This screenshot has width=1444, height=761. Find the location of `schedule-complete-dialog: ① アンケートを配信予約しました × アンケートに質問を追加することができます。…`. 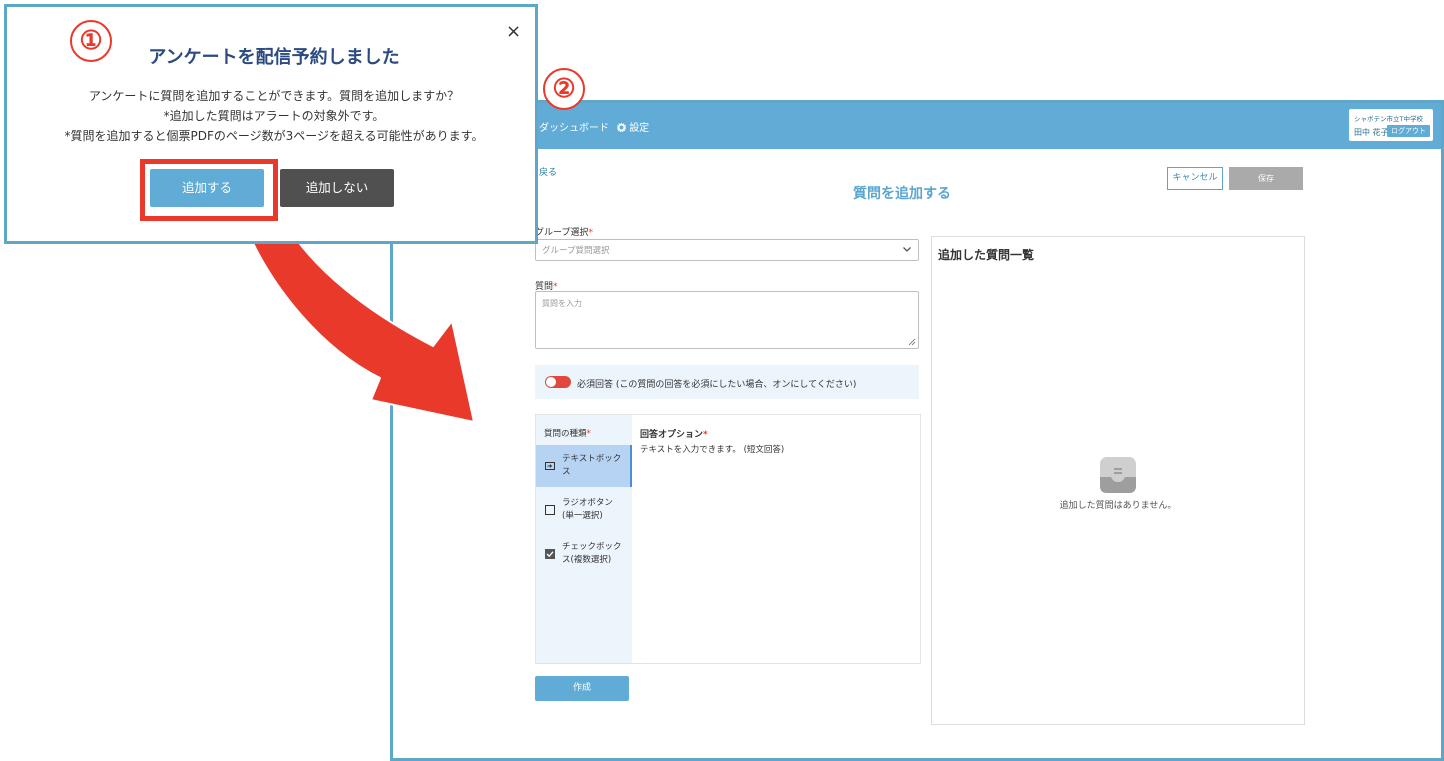

schedule-complete-dialog: ① アンケートを配信予約しました × アンケートに質問を追加することができます。… is located at coordinates (271, 124).